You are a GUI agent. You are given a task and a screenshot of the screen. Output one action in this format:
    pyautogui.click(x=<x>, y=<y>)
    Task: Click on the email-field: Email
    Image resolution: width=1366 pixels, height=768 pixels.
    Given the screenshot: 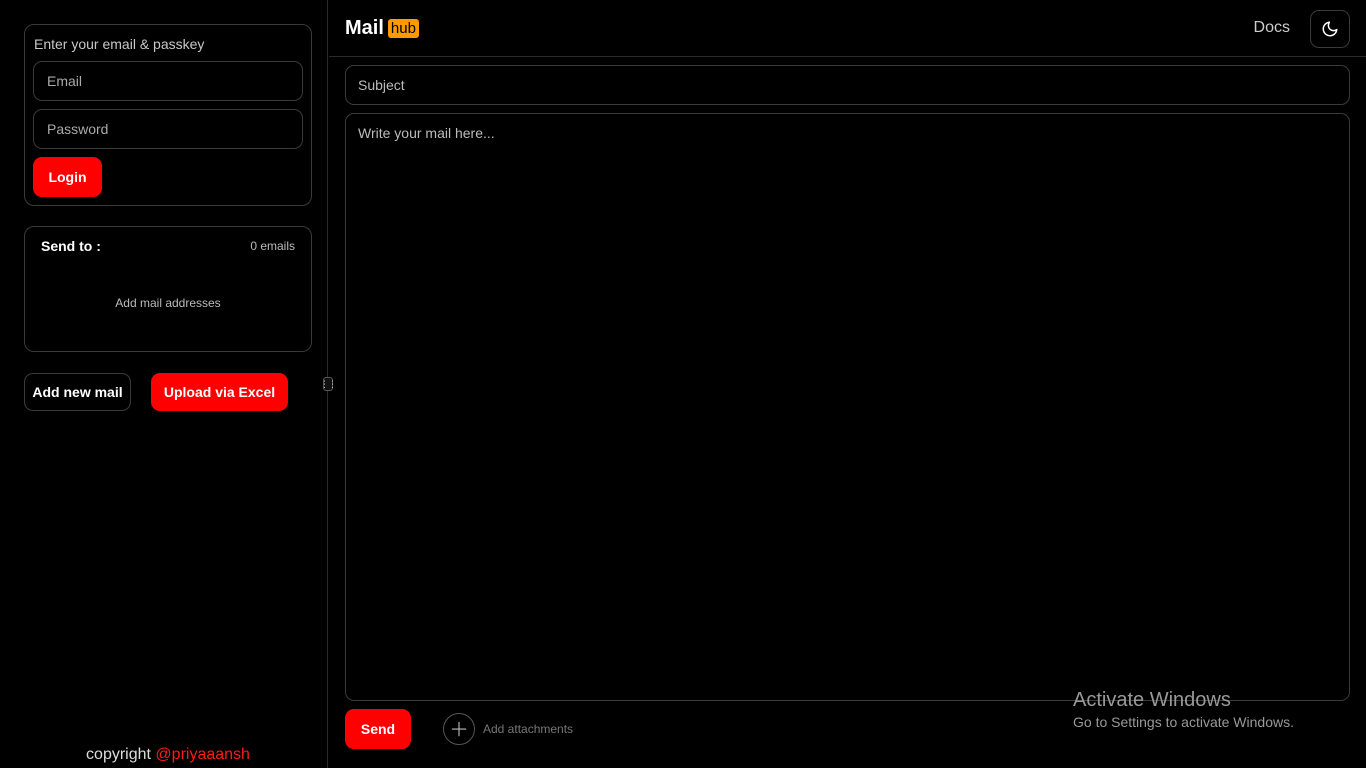 What is the action you would take?
    pyautogui.click(x=168, y=81)
    